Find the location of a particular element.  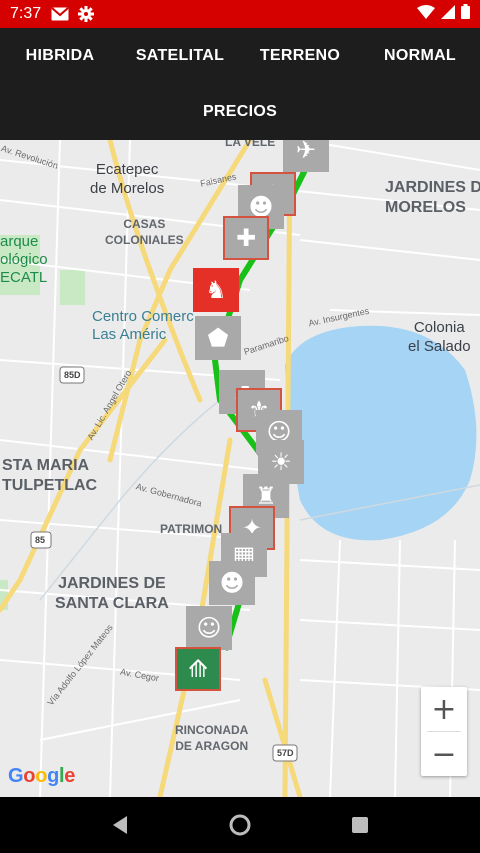

station-icon-10: ☀ is located at coordinates (281, 462).